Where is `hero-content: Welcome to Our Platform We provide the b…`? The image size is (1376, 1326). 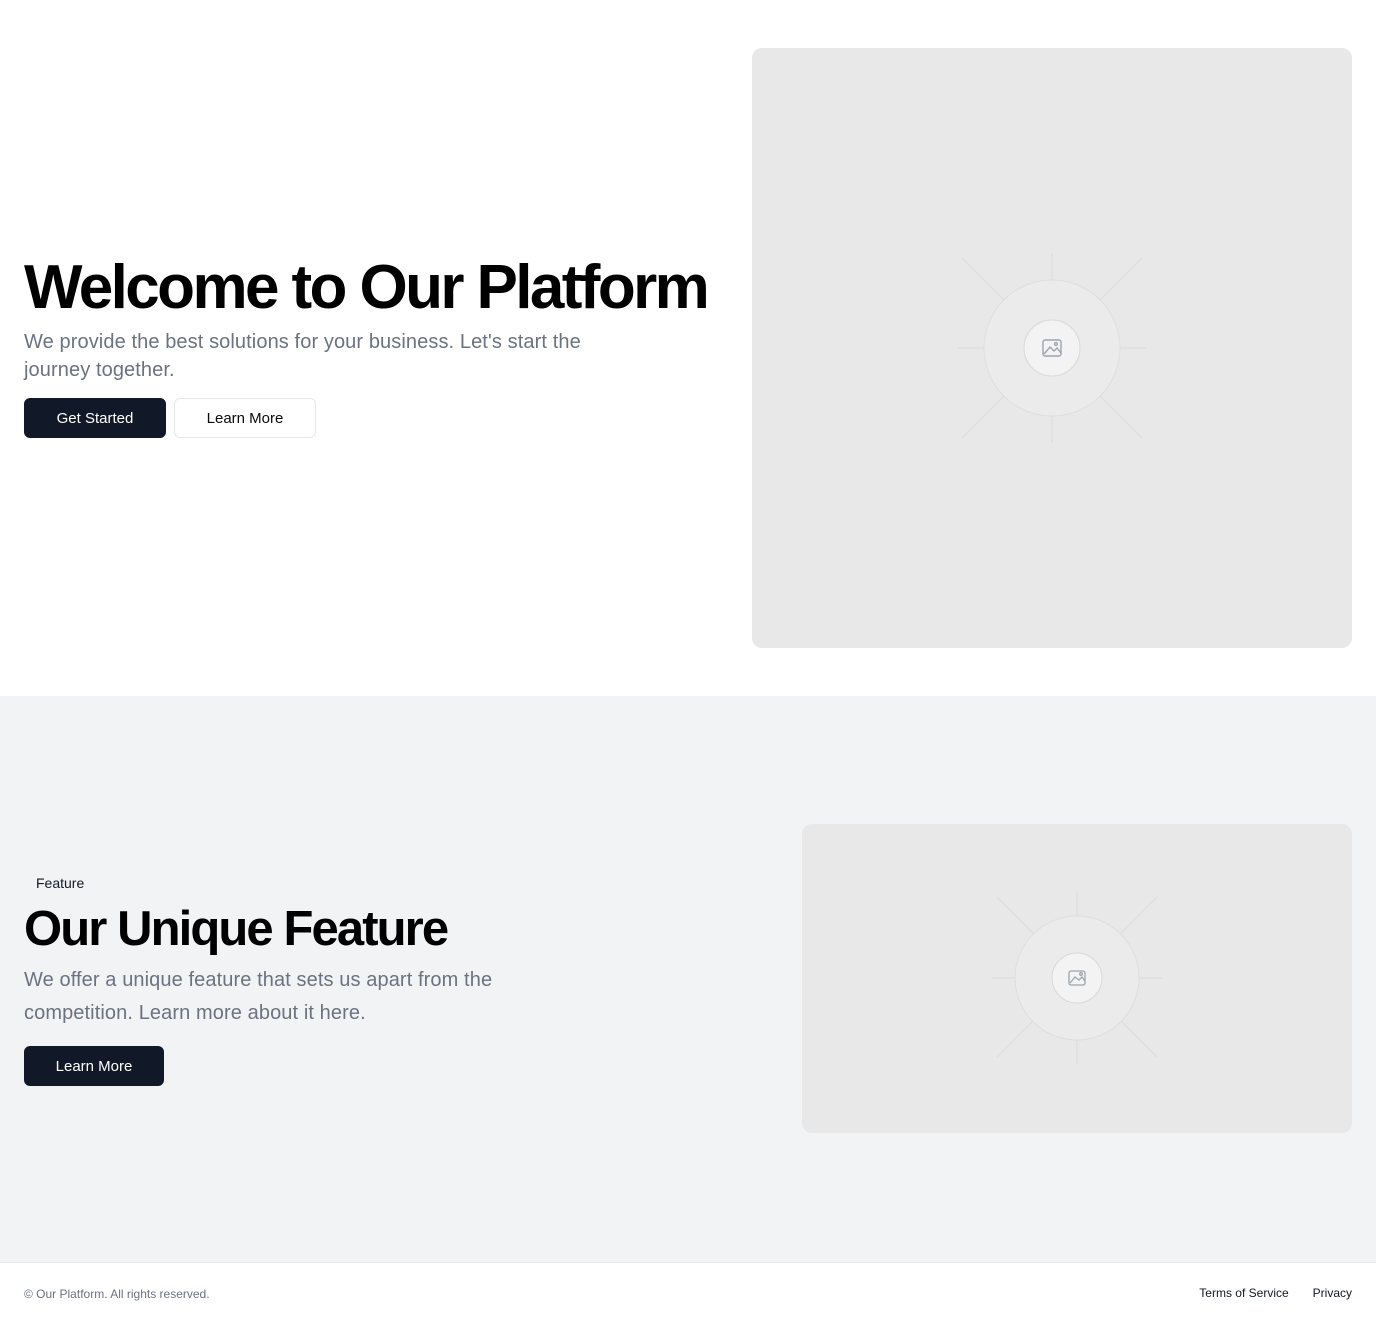
hero-content: Welcome to Our Platform We provide the b… is located at coordinates (369, 344).